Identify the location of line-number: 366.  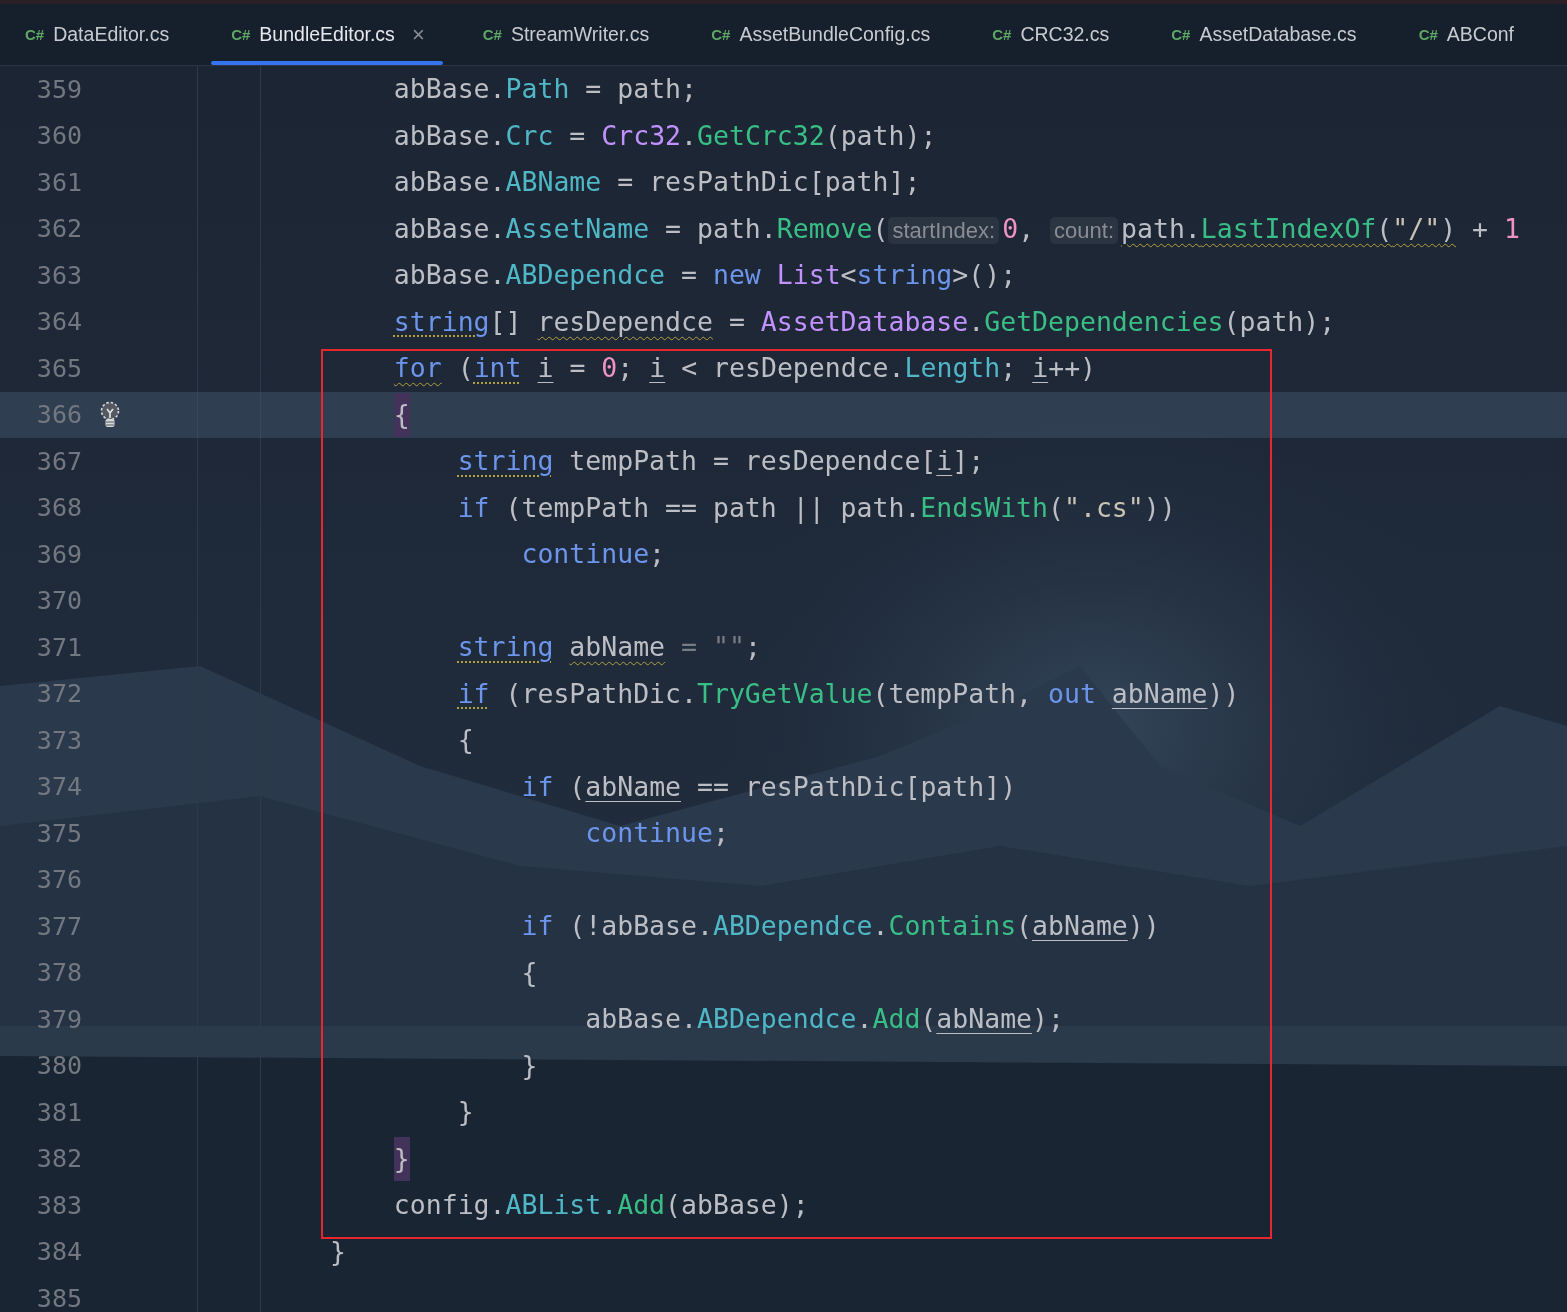
(58, 415).